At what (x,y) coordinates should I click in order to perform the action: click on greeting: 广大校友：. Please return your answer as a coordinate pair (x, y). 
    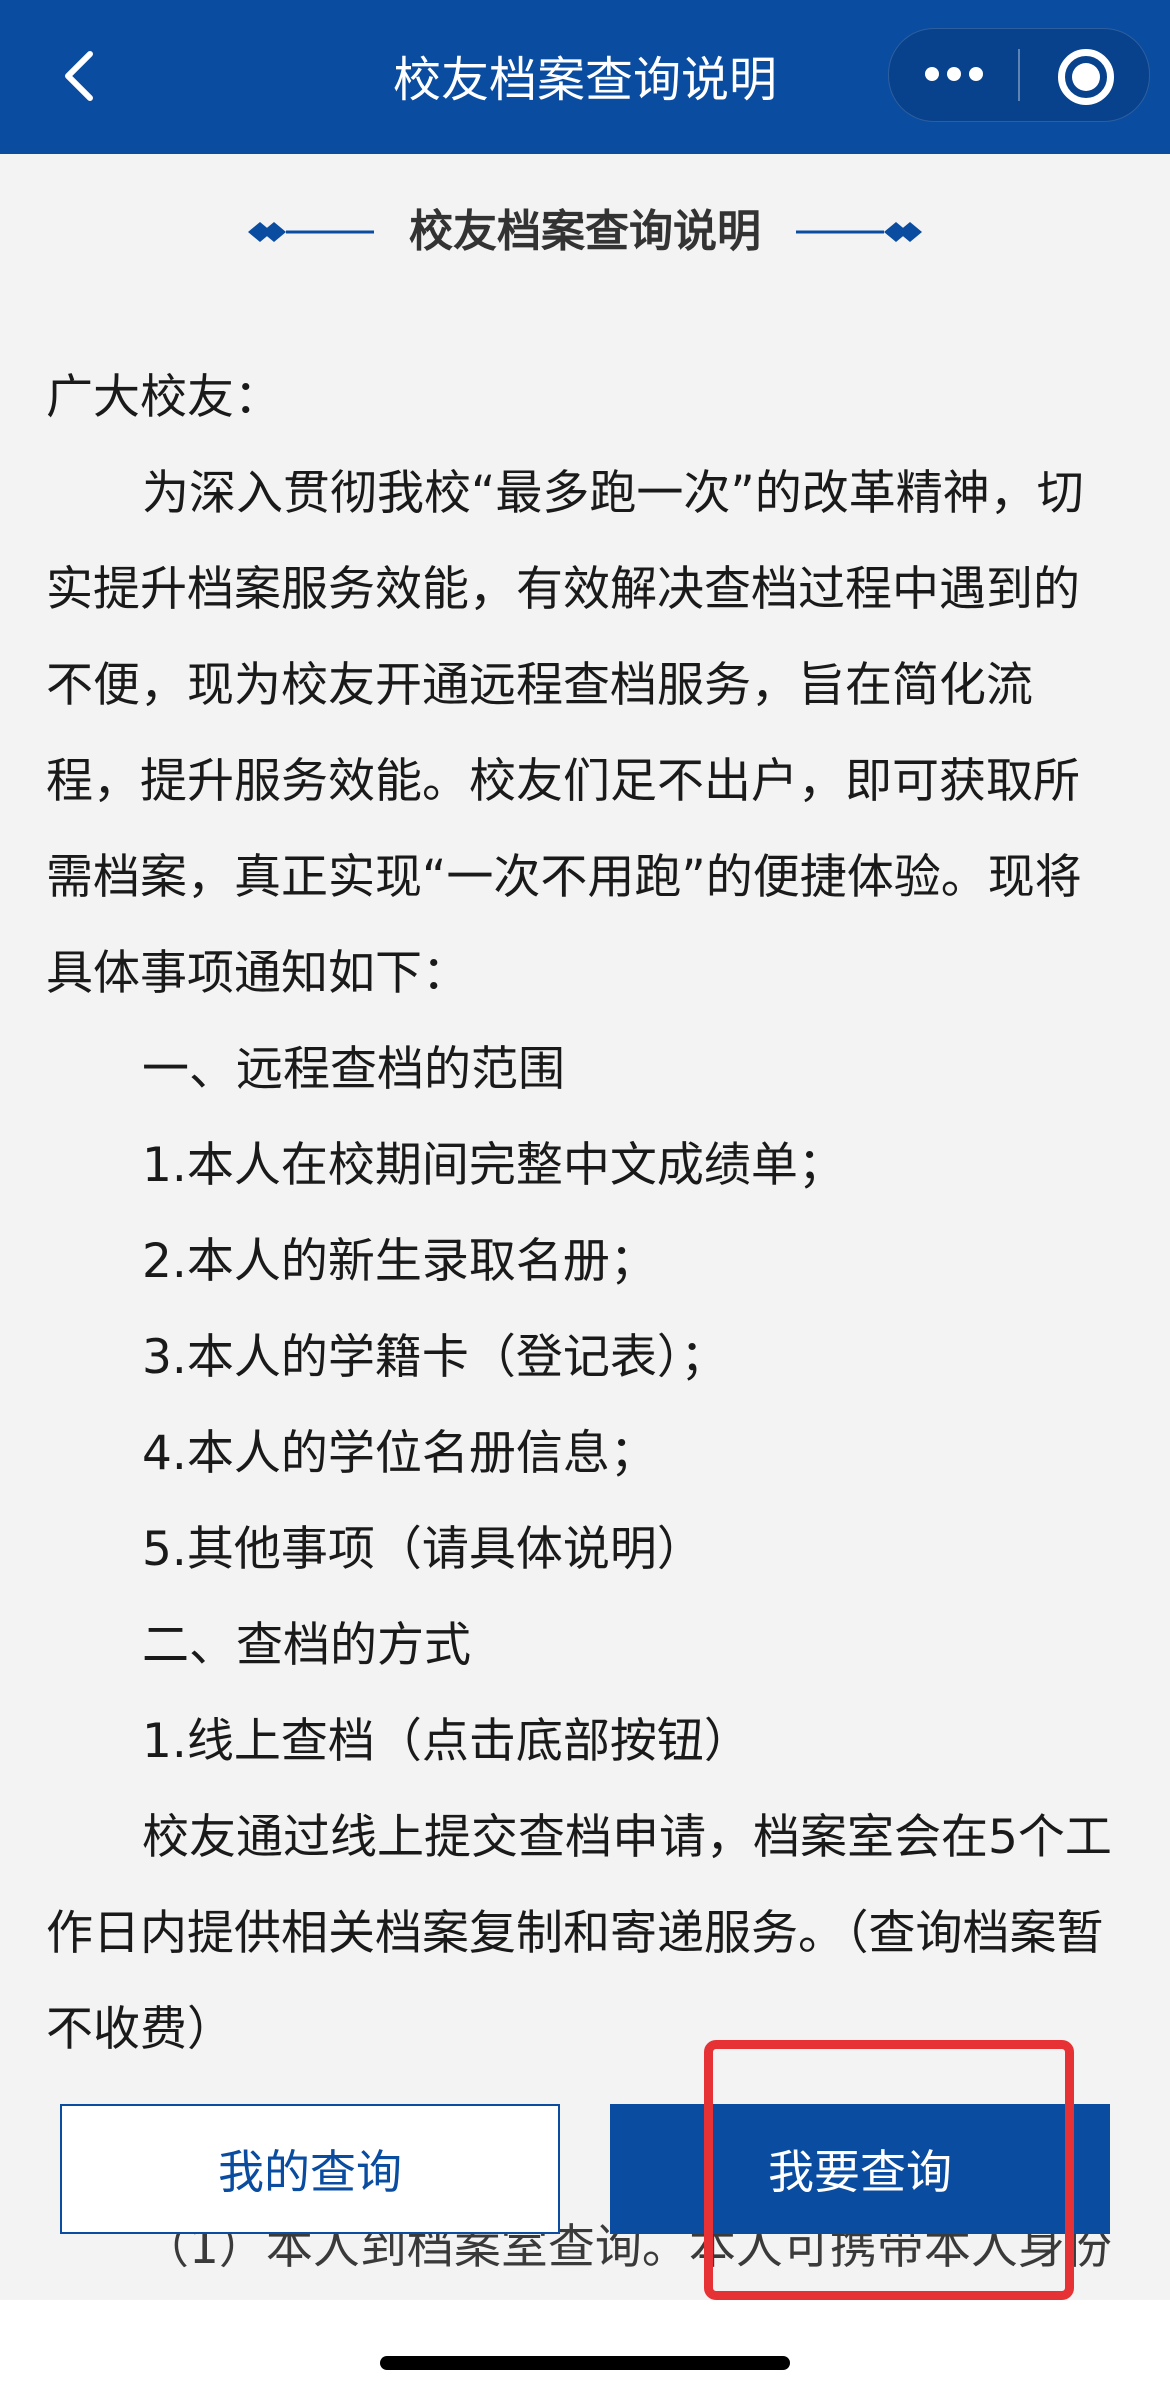
    Looking at the image, I should click on (163, 397).